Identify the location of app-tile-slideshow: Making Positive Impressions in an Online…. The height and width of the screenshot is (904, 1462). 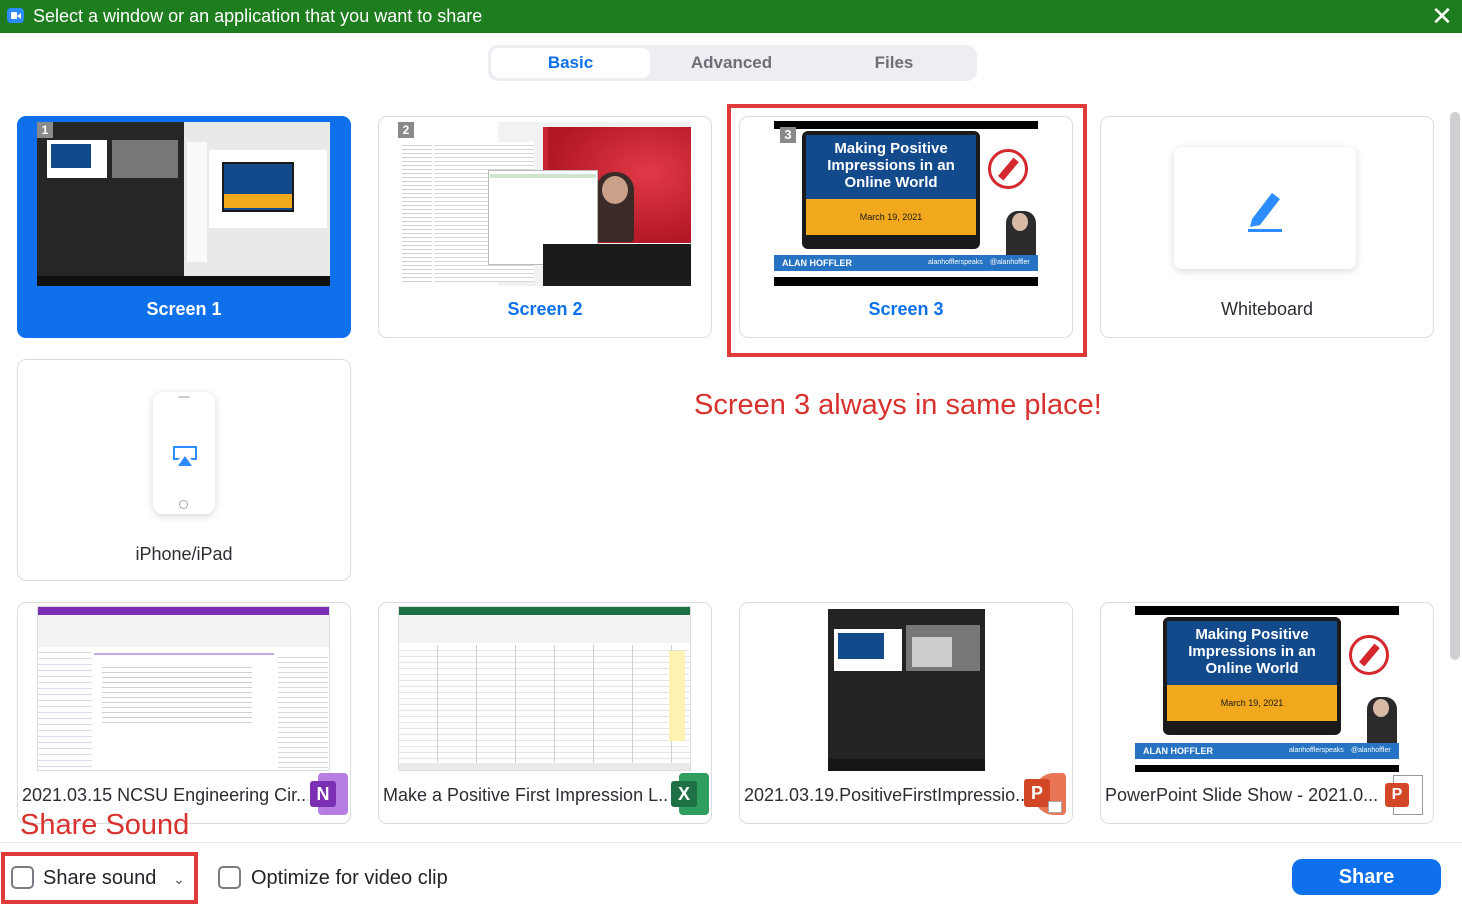
(1267, 713).